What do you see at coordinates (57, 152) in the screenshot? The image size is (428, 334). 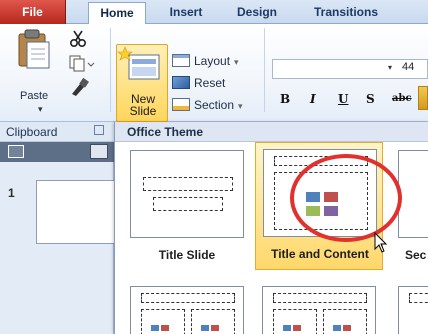 I see `pane-tab-bar` at bounding box center [57, 152].